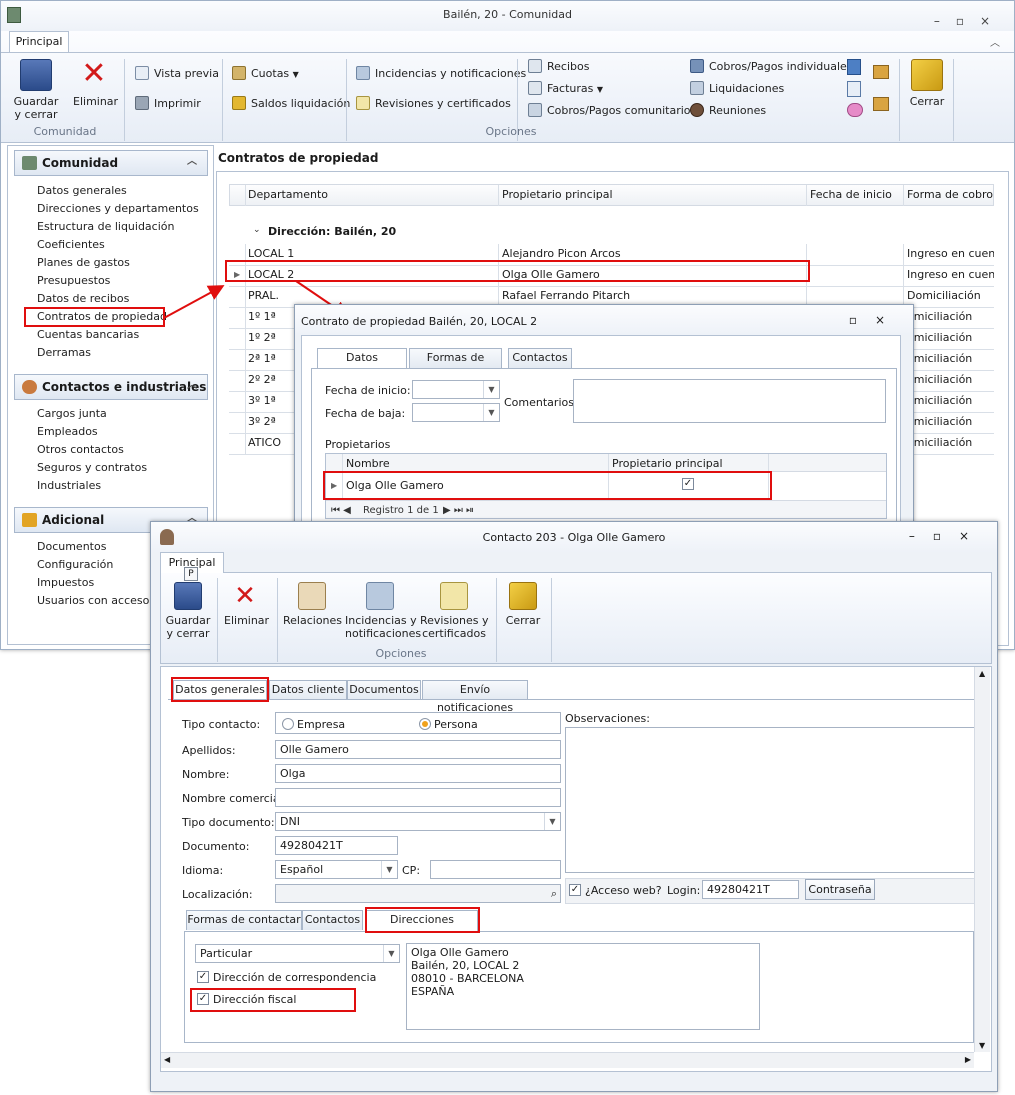 This screenshot has width=1015, height=1095. Describe the element at coordinates (840, 889) in the screenshot. I see `password-button: Contraseña` at that location.